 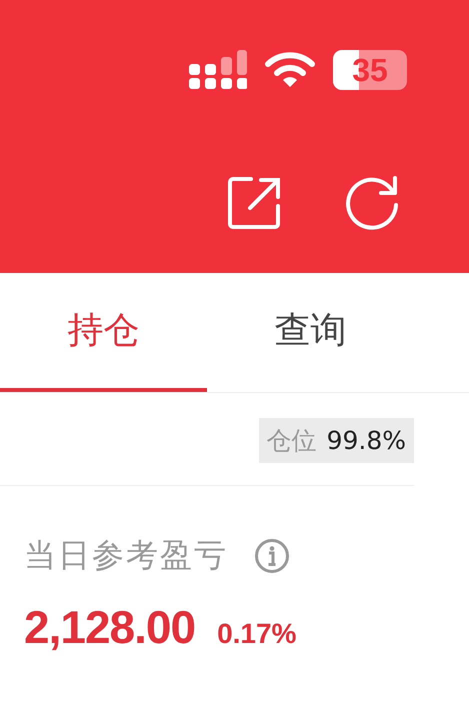 What do you see at coordinates (372, 203) in the screenshot?
I see `refresh-icon` at bounding box center [372, 203].